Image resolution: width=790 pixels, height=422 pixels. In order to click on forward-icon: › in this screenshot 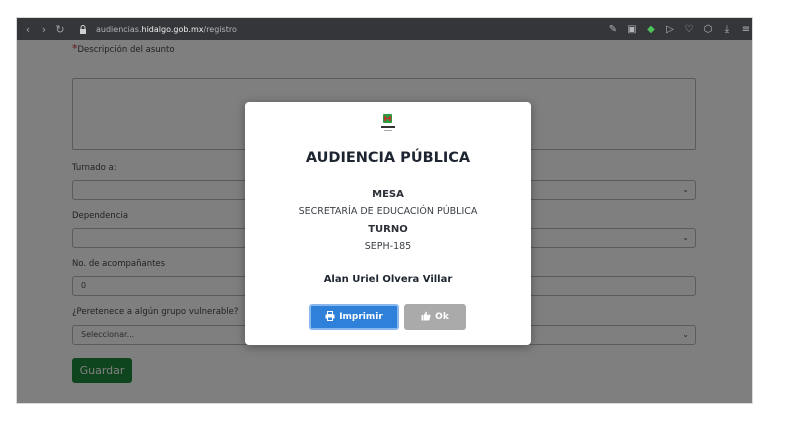, I will do `click(44, 29)`.